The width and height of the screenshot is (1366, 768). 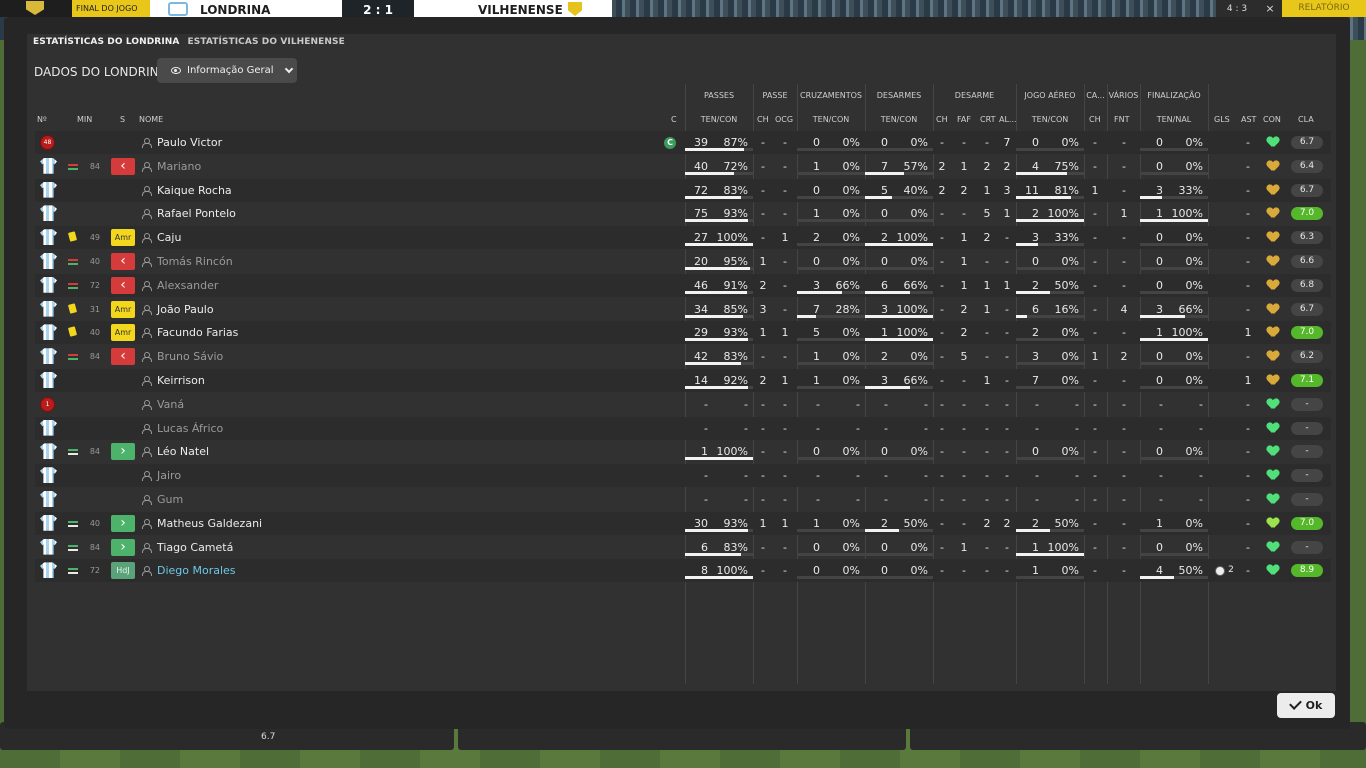 What do you see at coordinates (831, 119) in the screenshot?
I see `col-header-cruz: TEN/CON` at bounding box center [831, 119].